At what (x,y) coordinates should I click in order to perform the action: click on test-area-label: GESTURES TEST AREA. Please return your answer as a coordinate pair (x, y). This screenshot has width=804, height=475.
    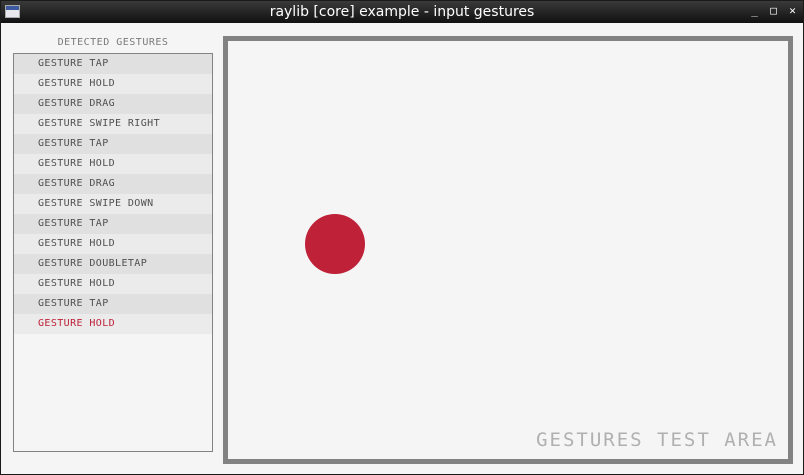
    Looking at the image, I should click on (657, 440).